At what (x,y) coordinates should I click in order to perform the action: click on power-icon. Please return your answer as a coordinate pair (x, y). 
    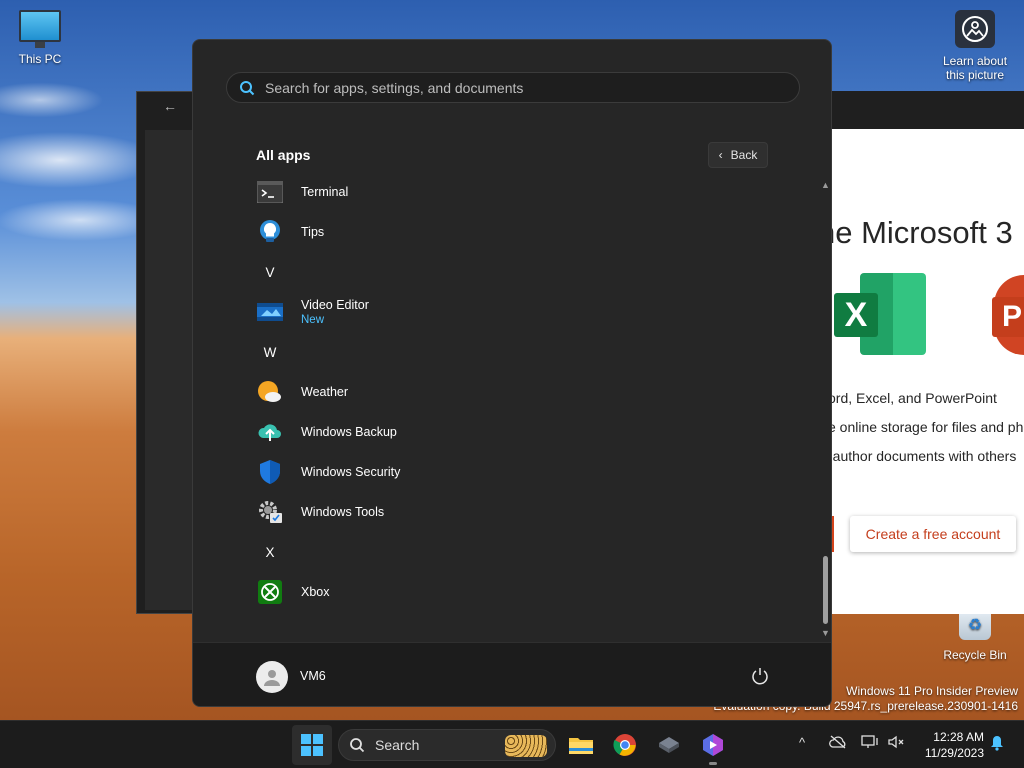
    Looking at the image, I should click on (760, 676).